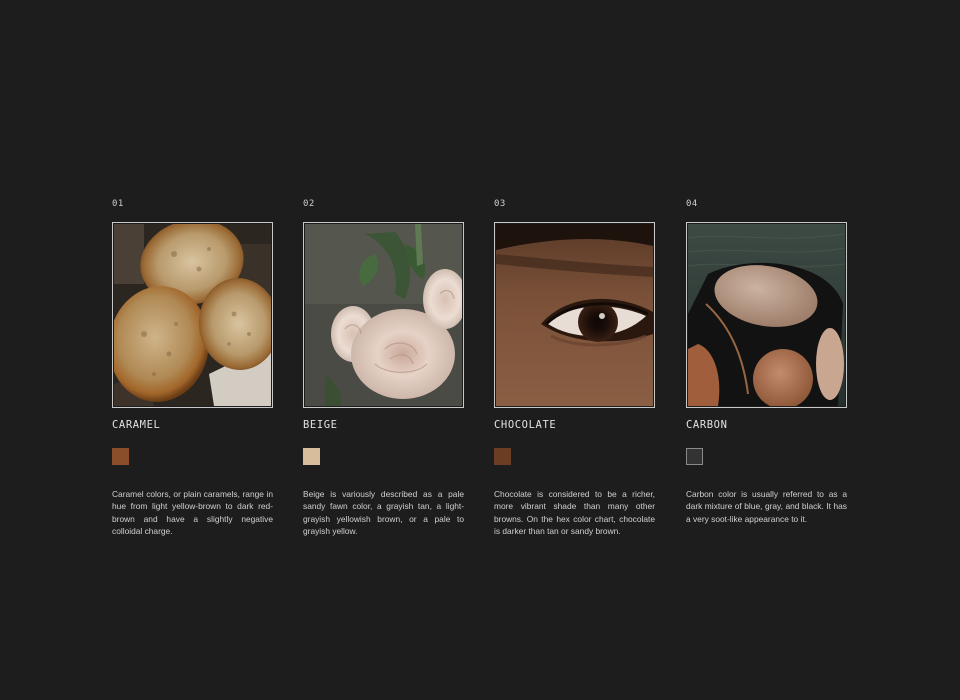  I want to click on color-name: CARAMEL, so click(136, 425).